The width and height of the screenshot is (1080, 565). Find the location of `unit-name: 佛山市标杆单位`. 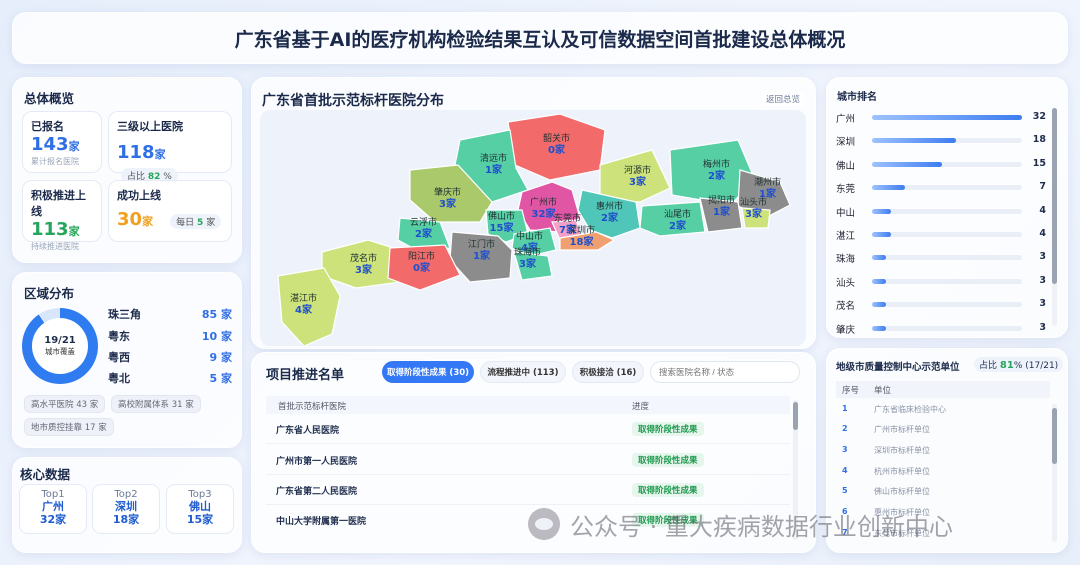

unit-name: 佛山市标杆单位 is located at coordinates (902, 491).